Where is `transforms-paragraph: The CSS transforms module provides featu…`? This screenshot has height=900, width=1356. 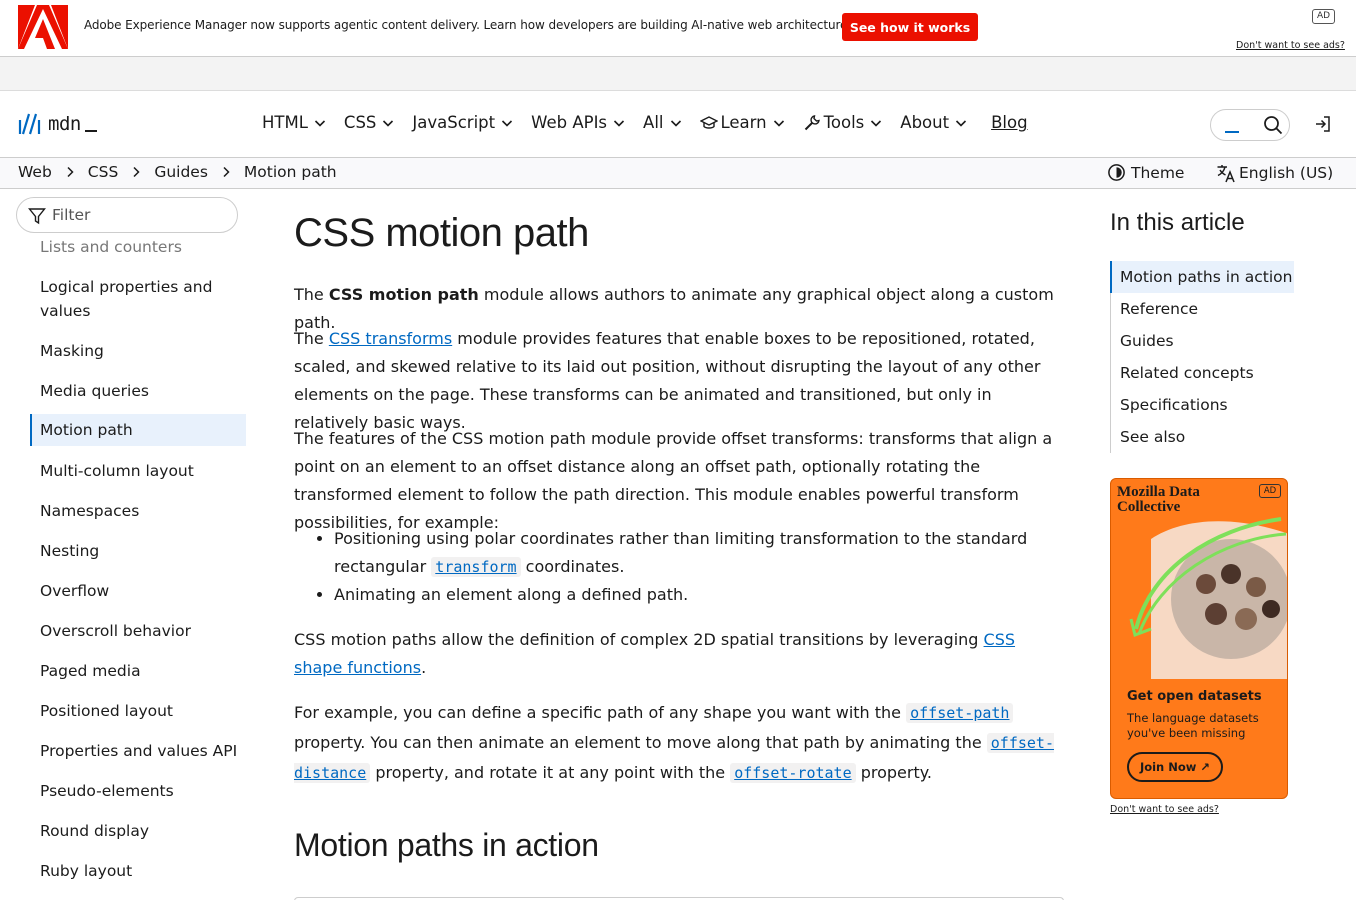 transforms-paragraph: The CSS transforms module provides featu… is located at coordinates (679, 381).